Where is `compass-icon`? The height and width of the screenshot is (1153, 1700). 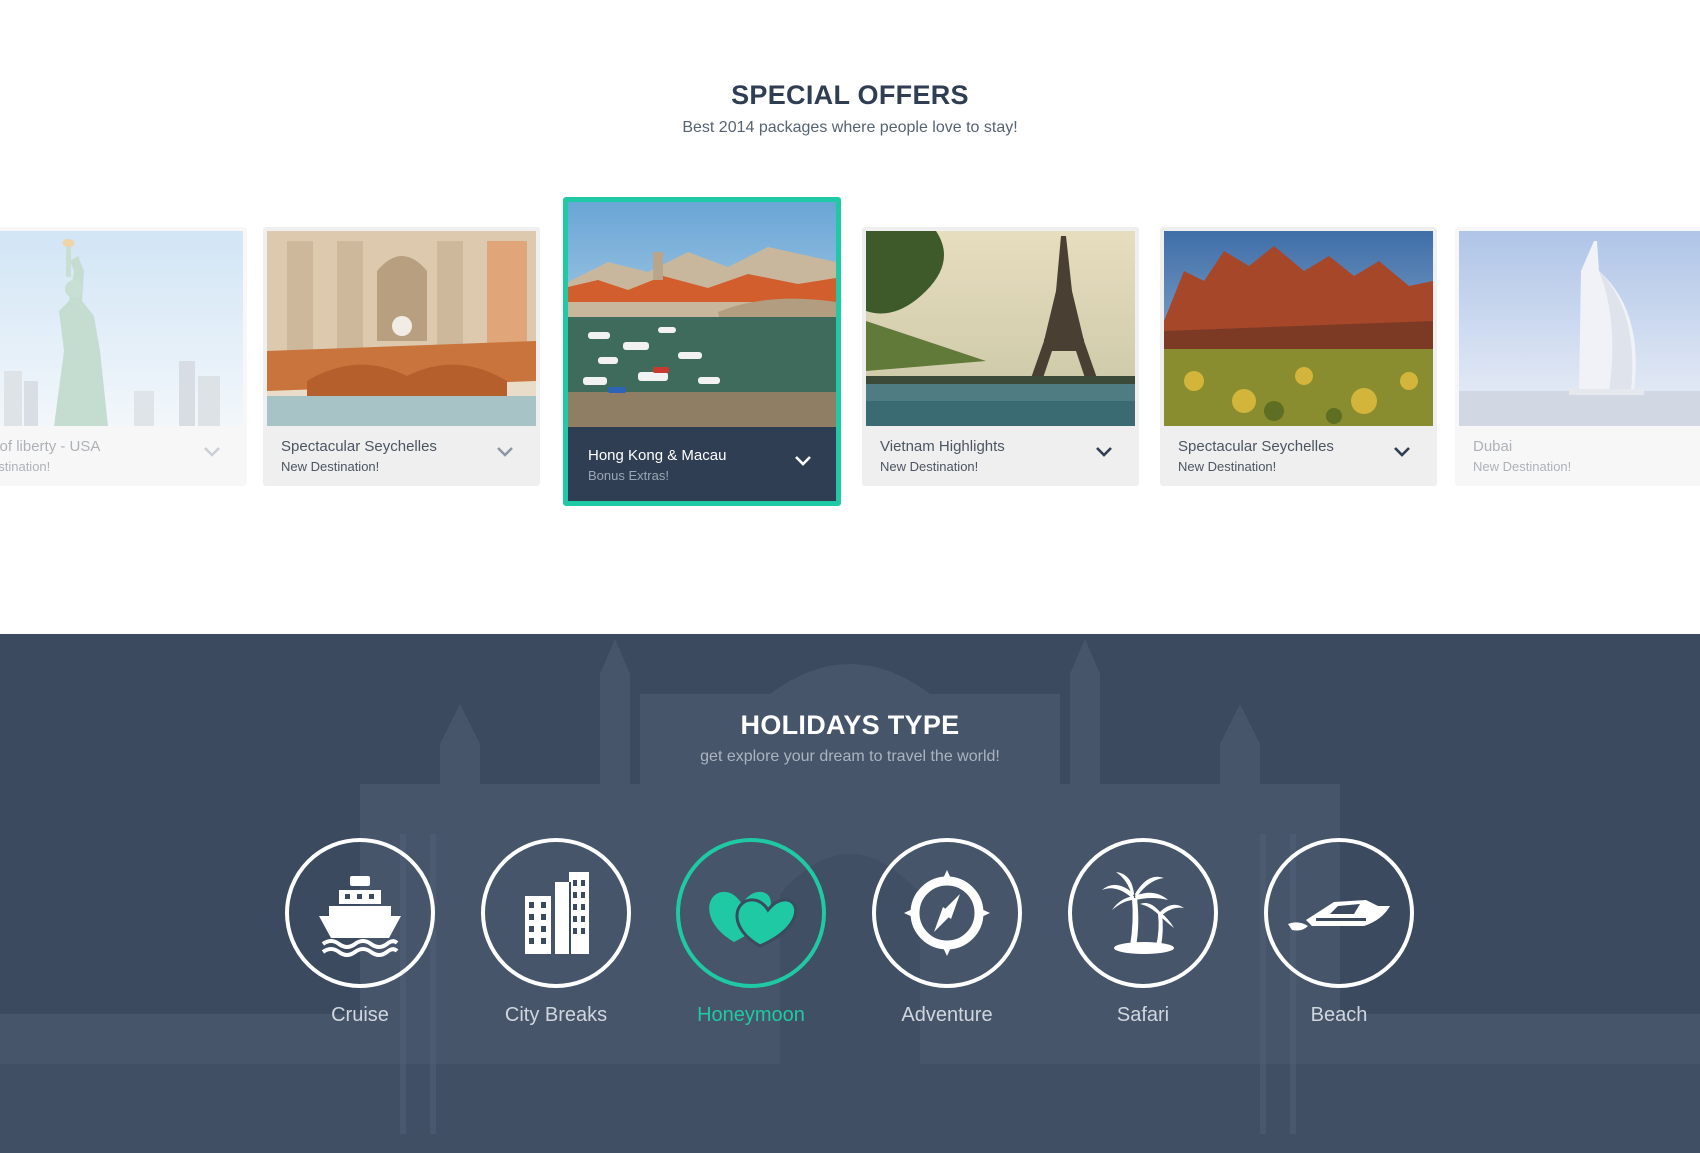
compass-icon is located at coordinates (947, 913).